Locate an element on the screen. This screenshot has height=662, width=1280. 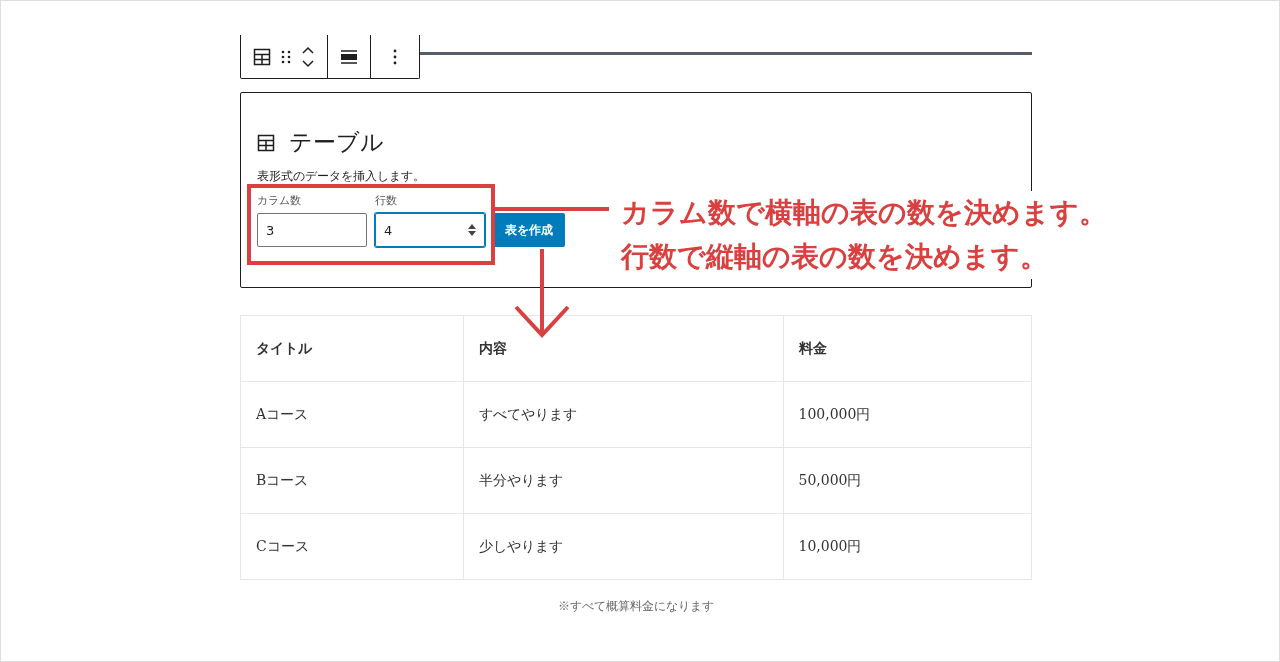
table-cell: 100,000円 is located at coordinates (907, 414).